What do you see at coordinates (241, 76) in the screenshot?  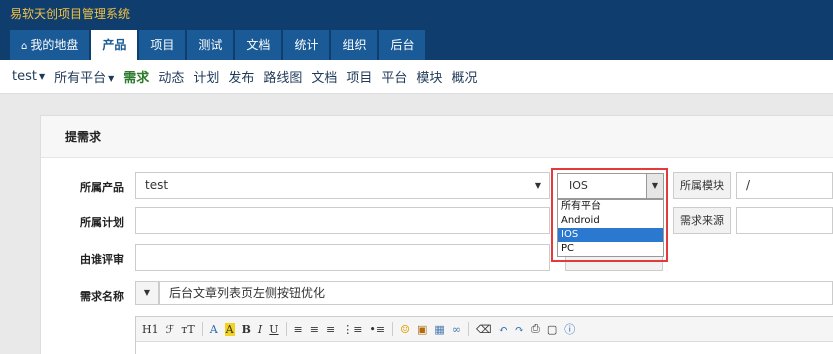 I see `subnav-release: 发布` at bounding box center [241, 76].